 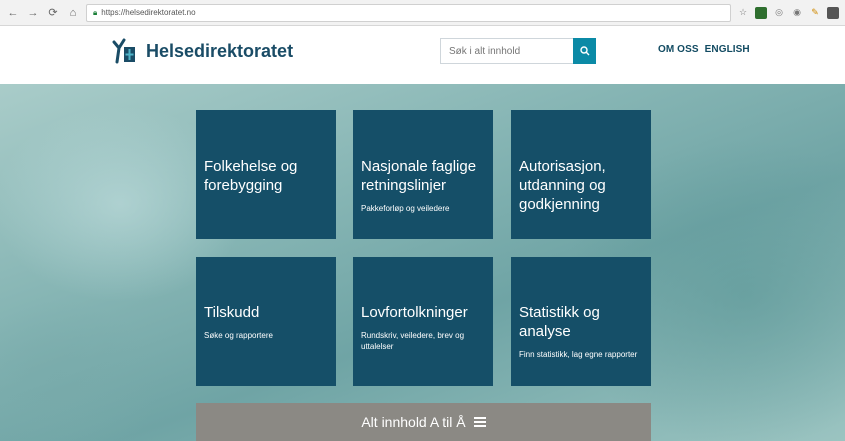 What do you see at coordinates (815, 13) in the screenshot?
I see `extension-icon: ✎` at bounding box center [815, 13].